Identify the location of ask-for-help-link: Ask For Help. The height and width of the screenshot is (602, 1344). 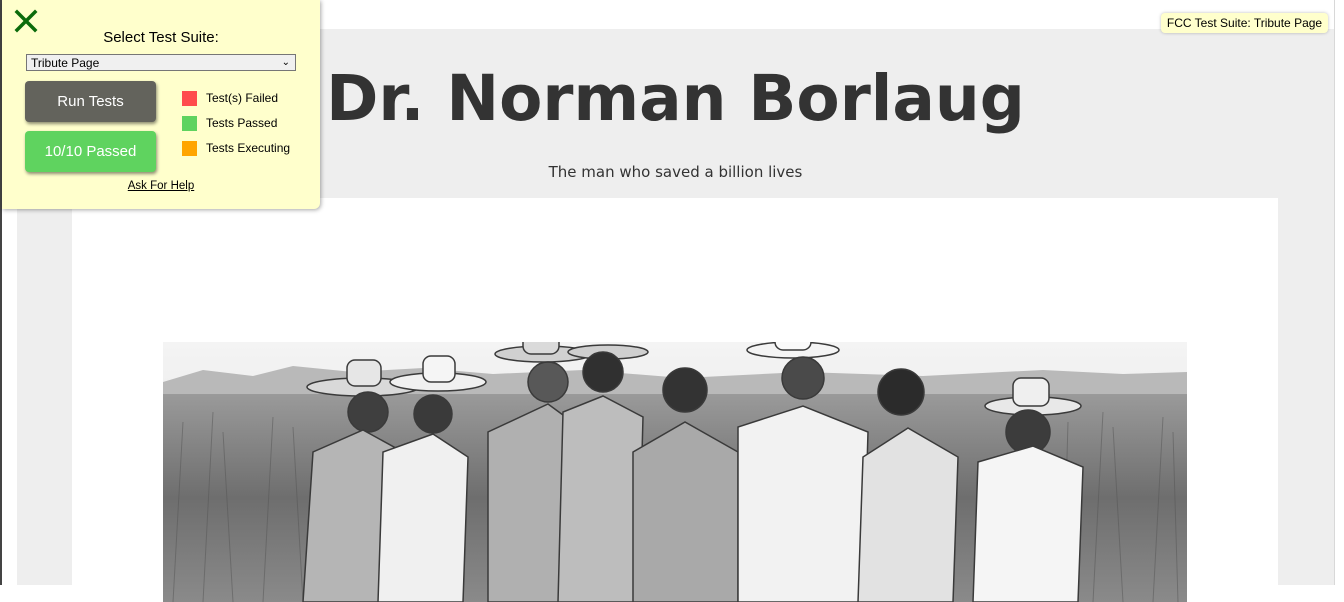
(161, 186).